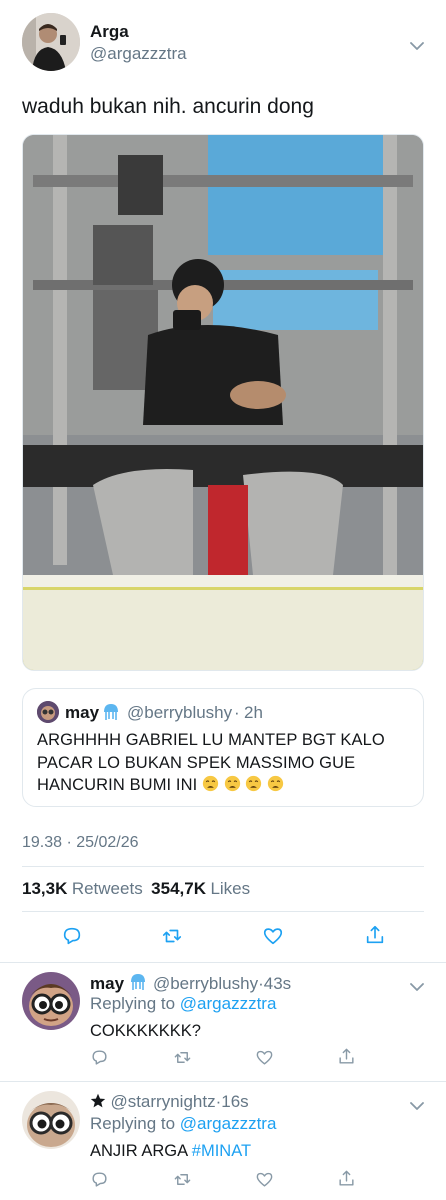 The height and width of the screenshot is (1200, 446). Describe the element at coordinates (138, 54) in the screenshot. I see `author-handle: @argazzztra` at that location.